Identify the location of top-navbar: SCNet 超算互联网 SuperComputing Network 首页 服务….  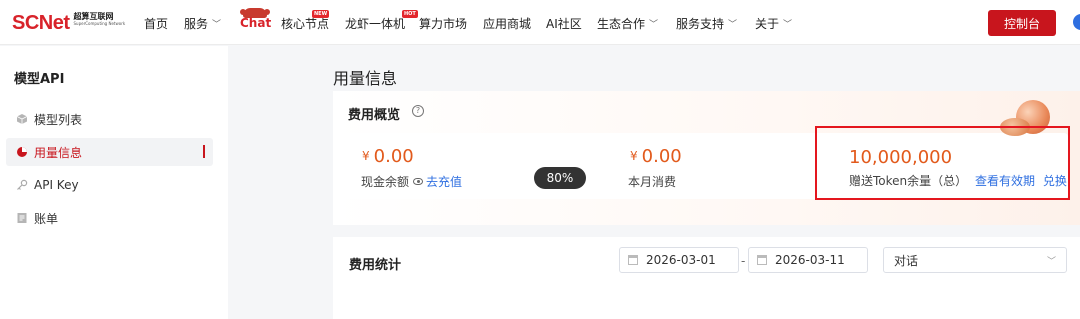
(540, 22).